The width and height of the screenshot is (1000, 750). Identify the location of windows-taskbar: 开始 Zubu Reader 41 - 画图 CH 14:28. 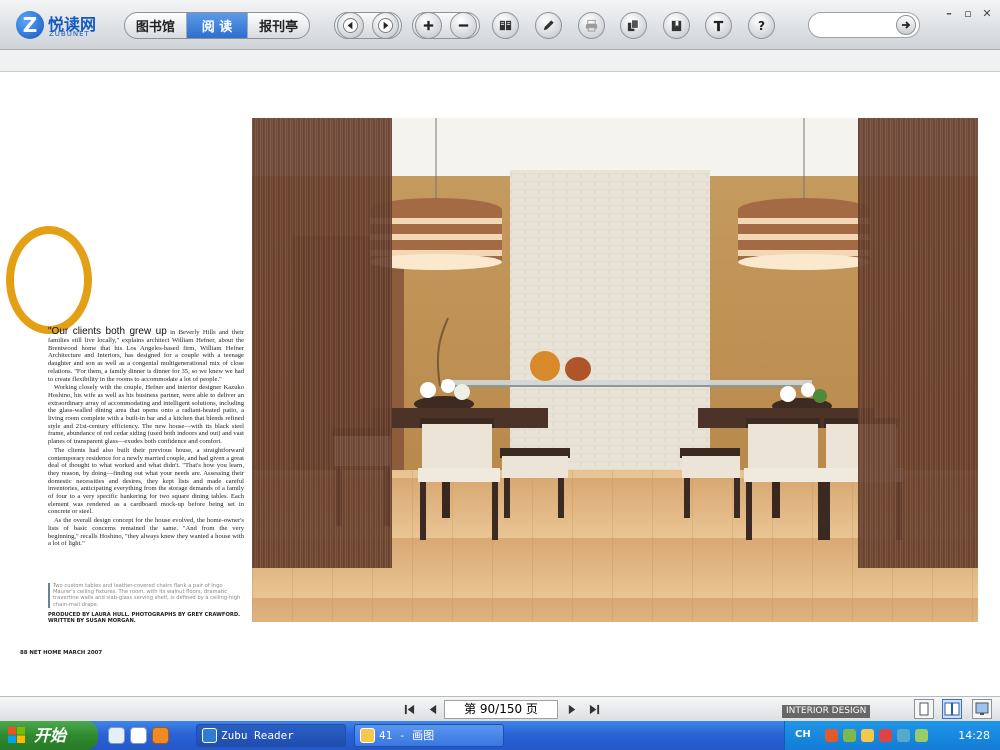
(500, 735).